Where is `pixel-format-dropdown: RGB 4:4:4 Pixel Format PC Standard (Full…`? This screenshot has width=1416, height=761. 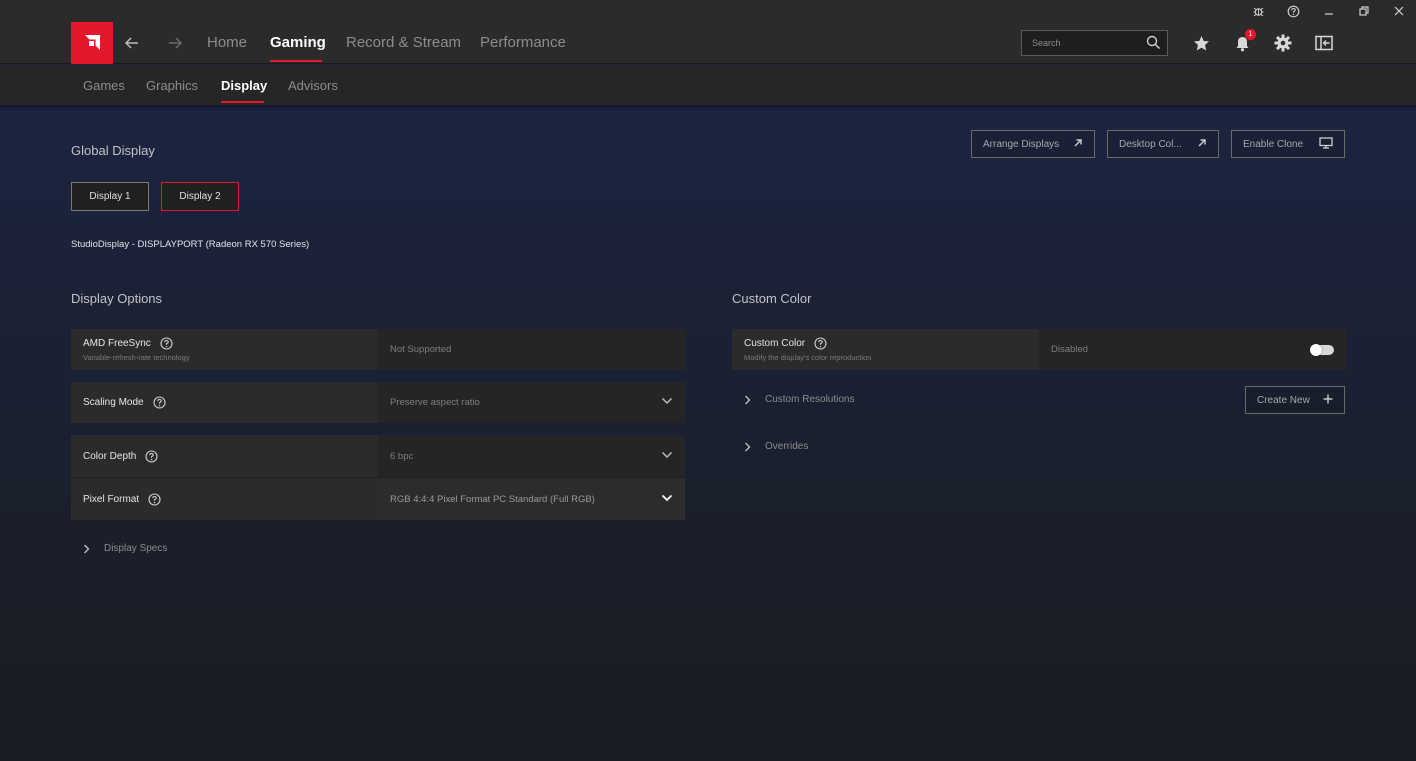
pixel-format-dropdown: RGB 4:4:4 Pixel Format PC Standard (Full… is located at coordinates (531, 499).